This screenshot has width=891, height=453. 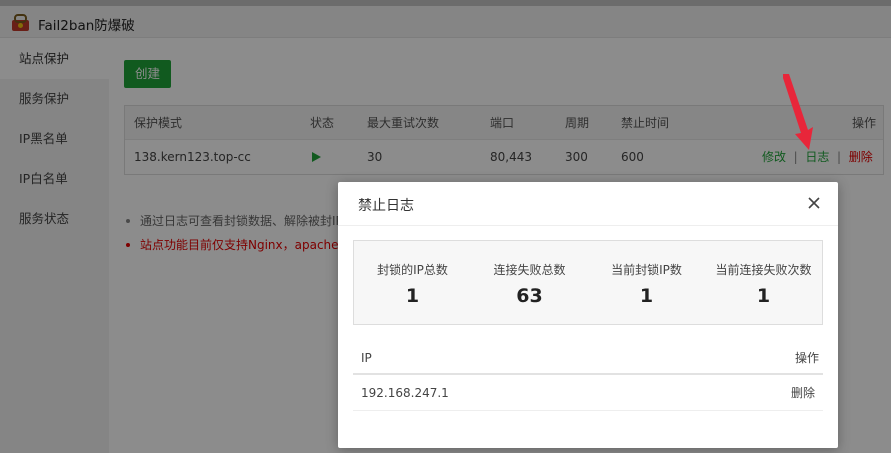 What do you see at coordinates (588, 393) in the screenshot?
I see `log-table-row: 192.168.247.1 删除` at bounding box center [588, 393].